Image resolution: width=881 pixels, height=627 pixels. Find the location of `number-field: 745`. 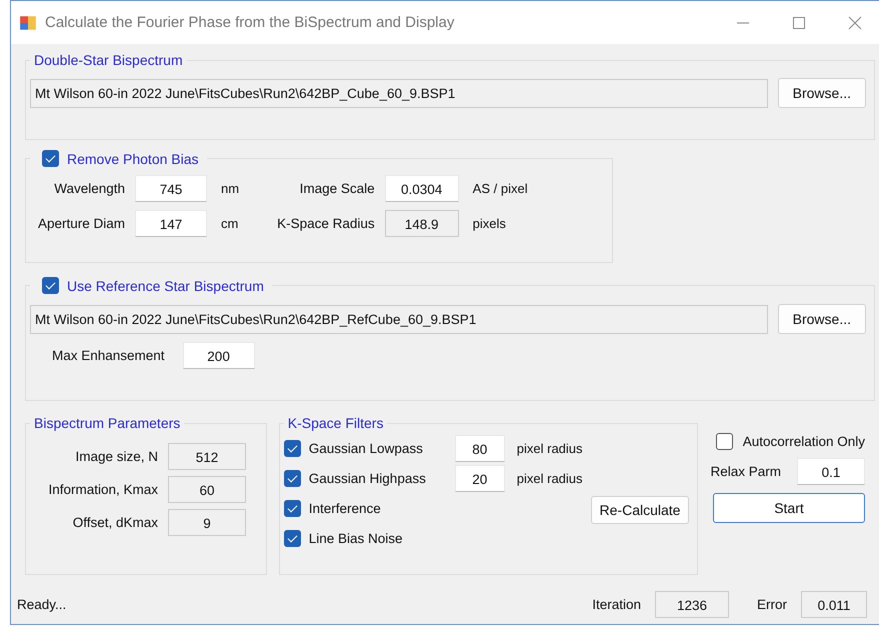

number-field: 745 is located at coordinates (171, 188).